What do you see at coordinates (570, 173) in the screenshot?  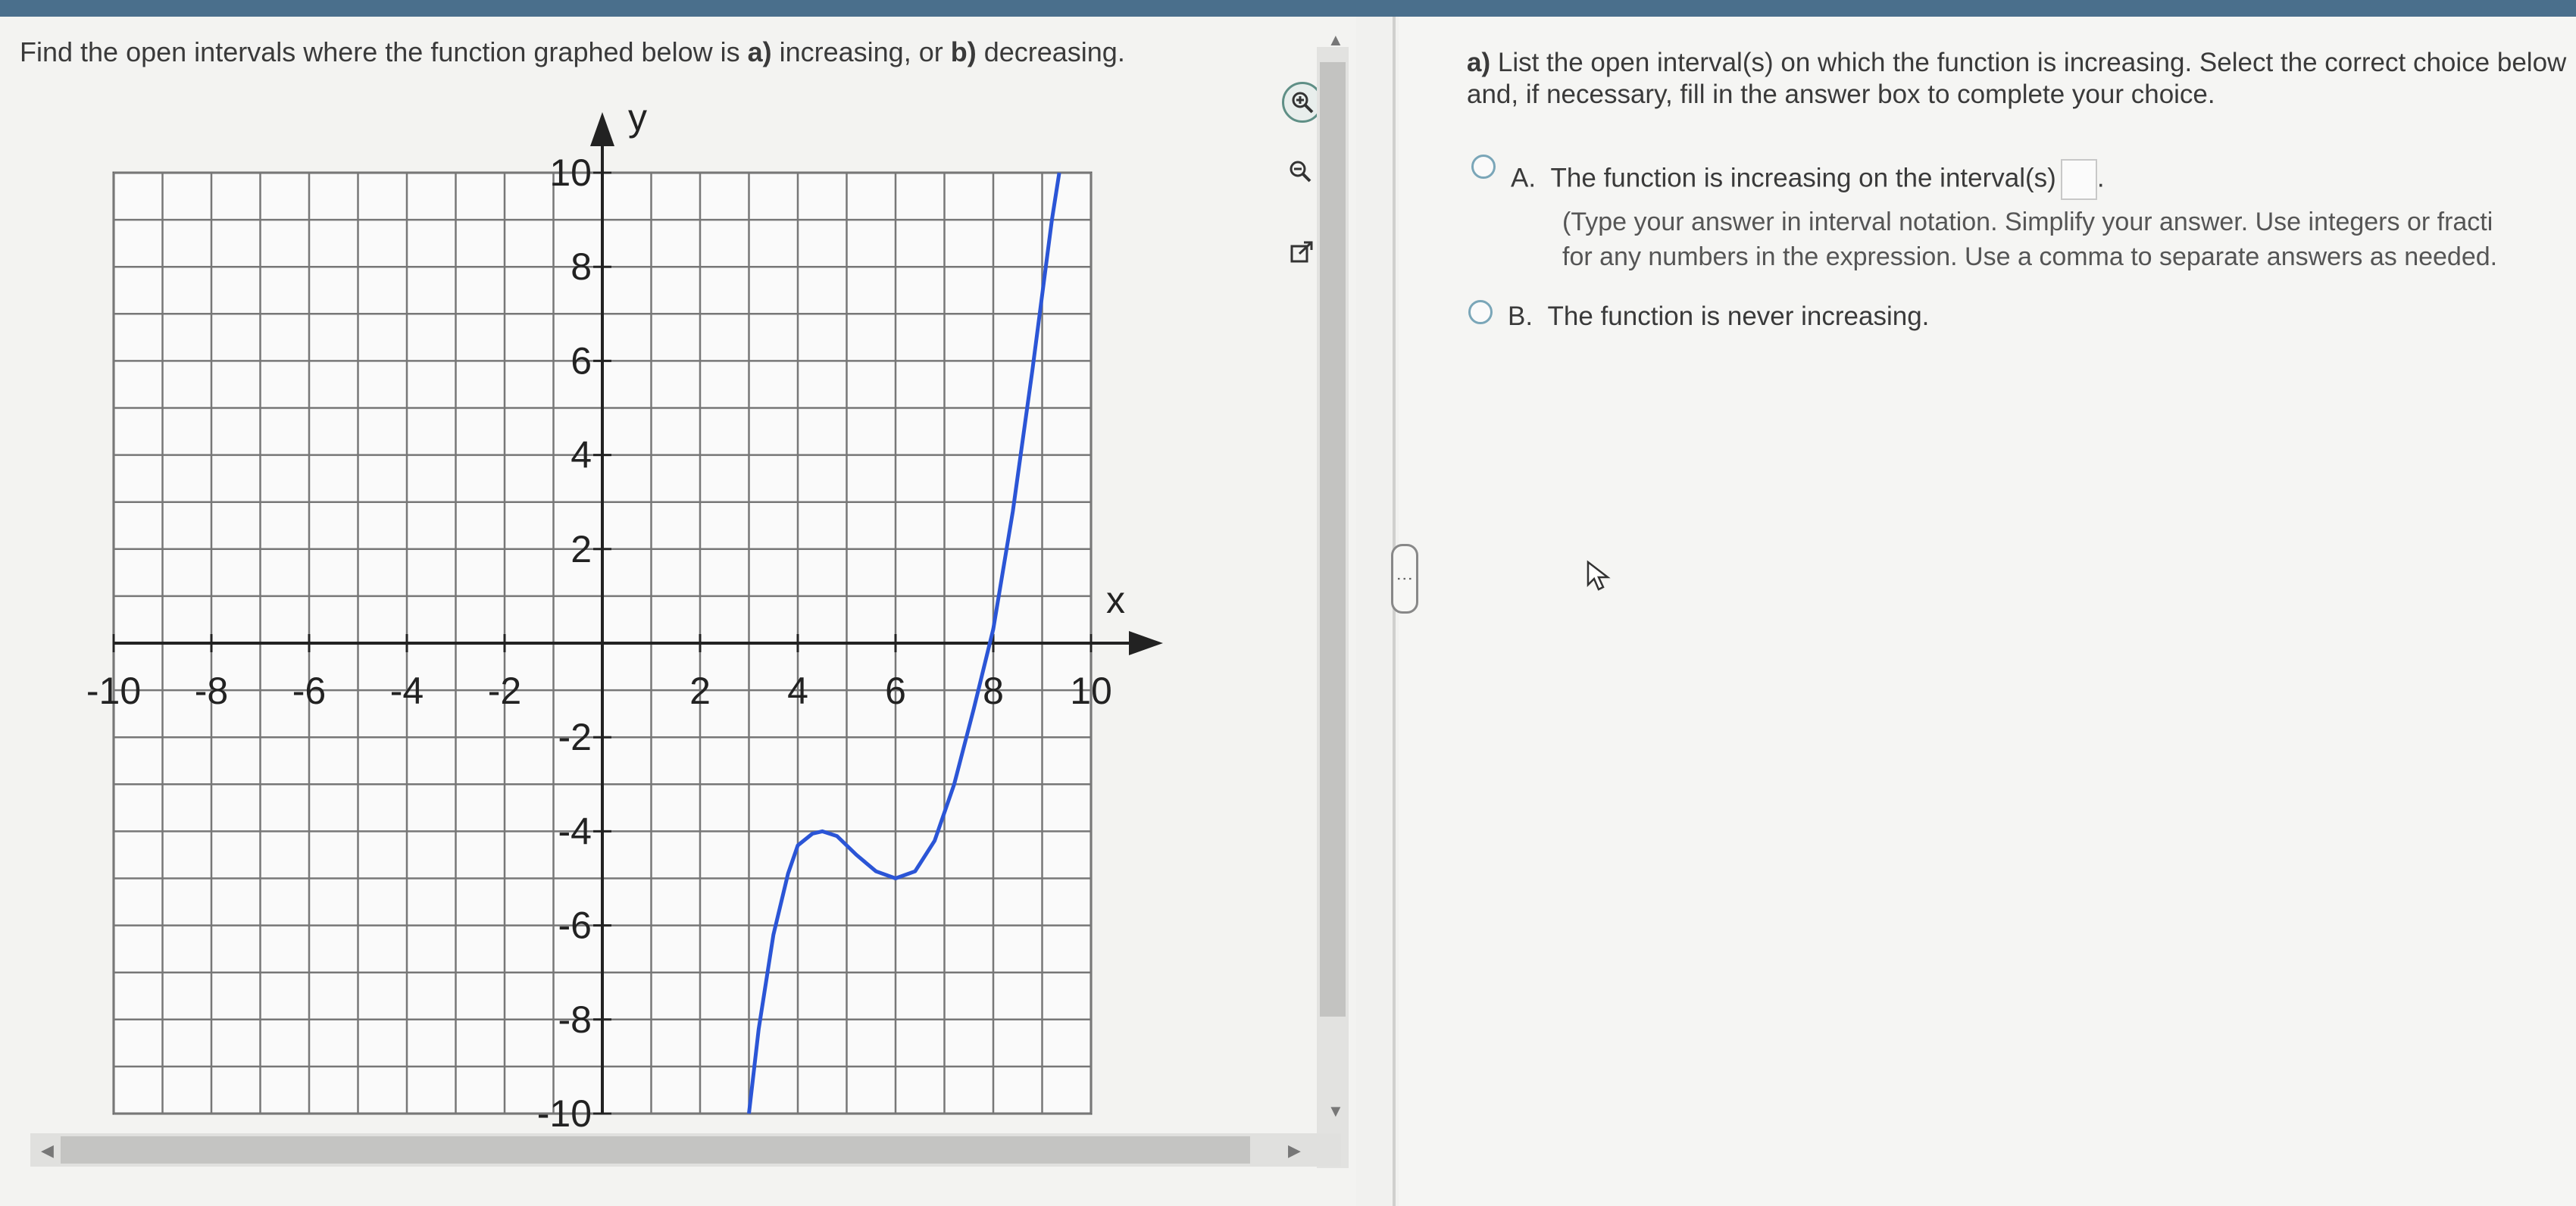 I see `y-tick-label: 10` at bounding box center [570, 173].